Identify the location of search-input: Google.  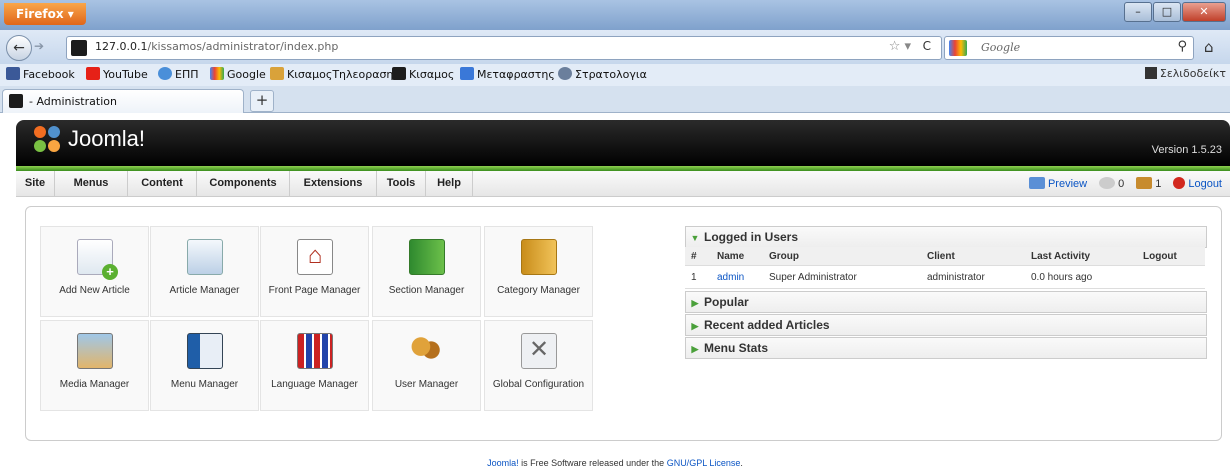
(1000, 47).